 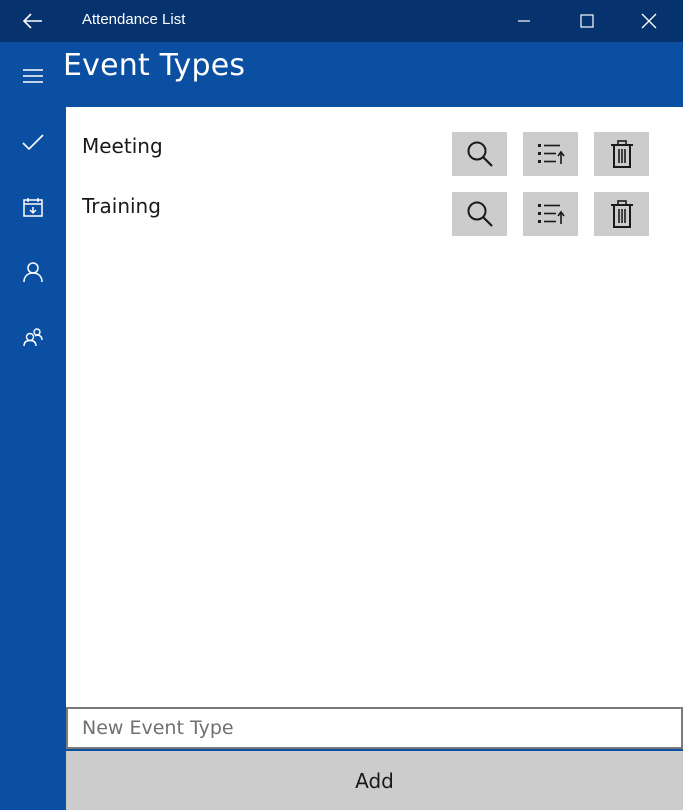 I want to click on checkmark-icon, so click(x=33, y=142).